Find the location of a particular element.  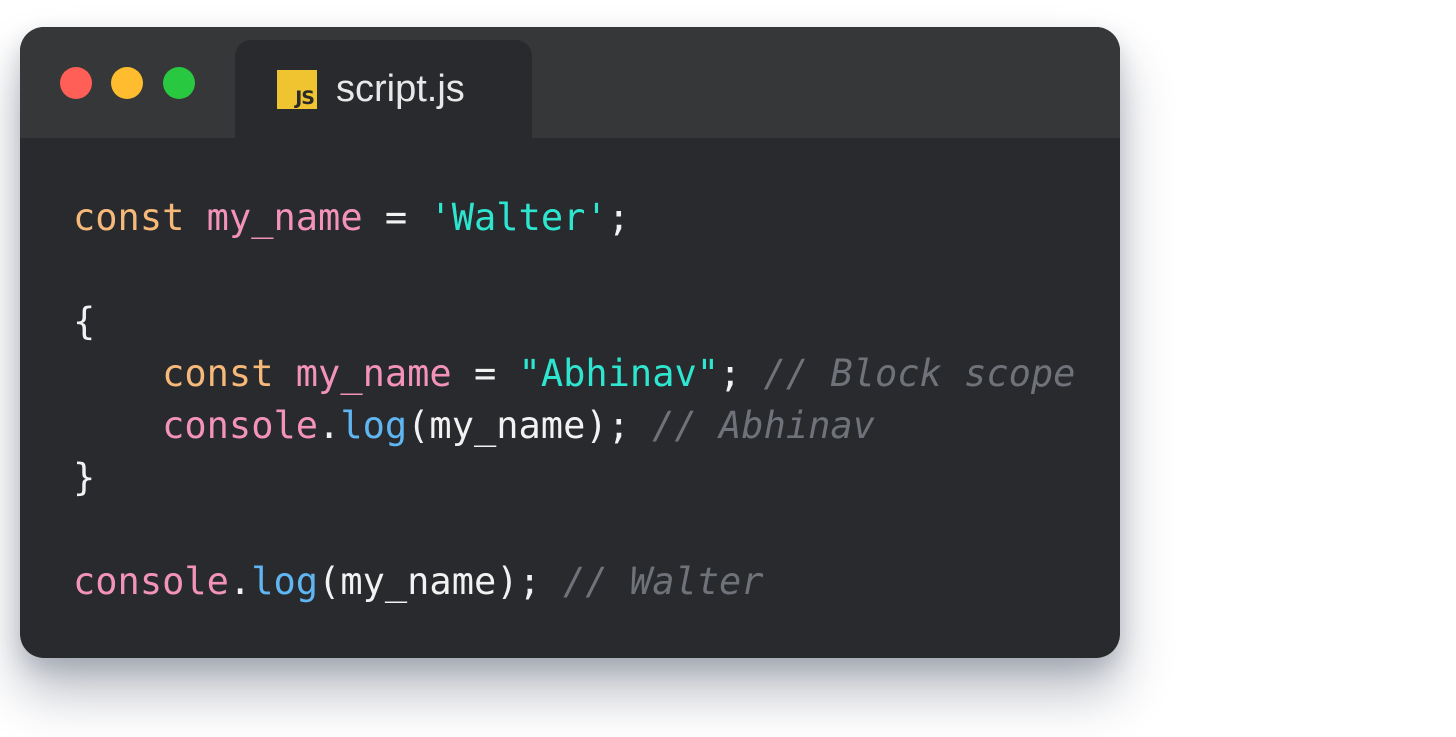

code-line: console.log(my_name); // Abhinav is located at coordinates (574, 426).